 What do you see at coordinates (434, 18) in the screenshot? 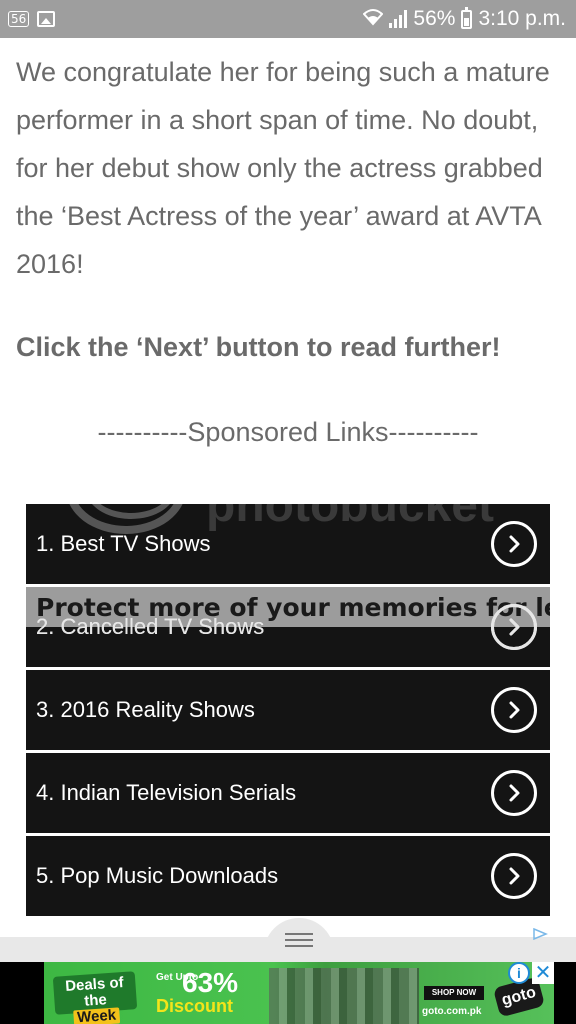
I see `battery-percent: 56%` at bounding box center [434, 18].